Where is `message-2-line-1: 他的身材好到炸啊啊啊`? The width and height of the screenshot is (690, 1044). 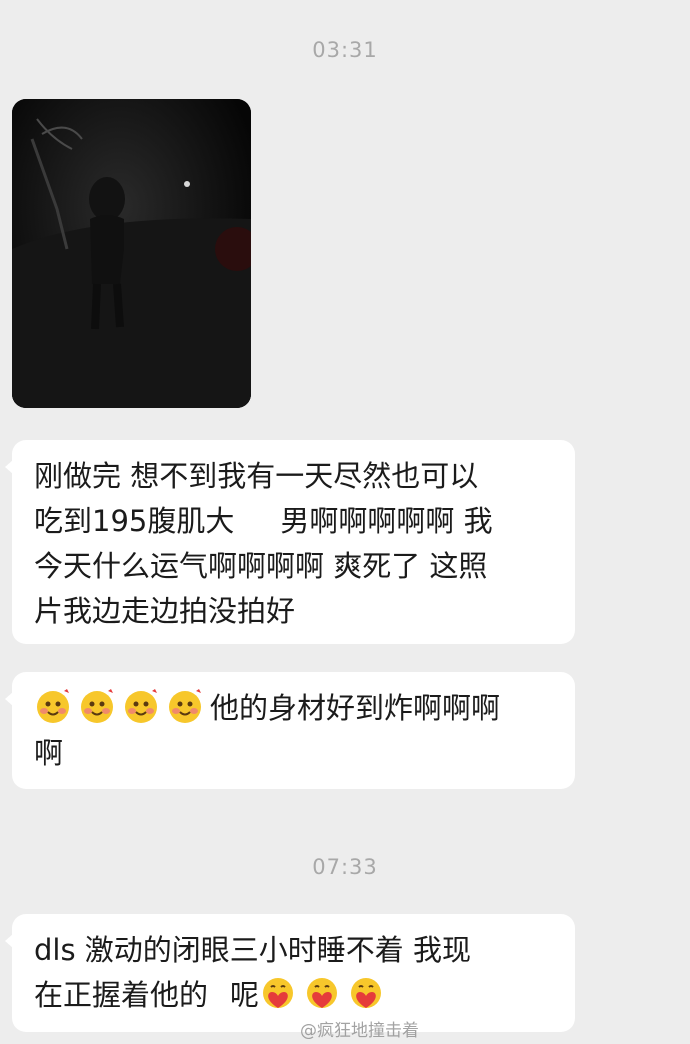 message-2-line-1: 他的身材好到炸啊啊啊 is located at coordinates (294, 708).